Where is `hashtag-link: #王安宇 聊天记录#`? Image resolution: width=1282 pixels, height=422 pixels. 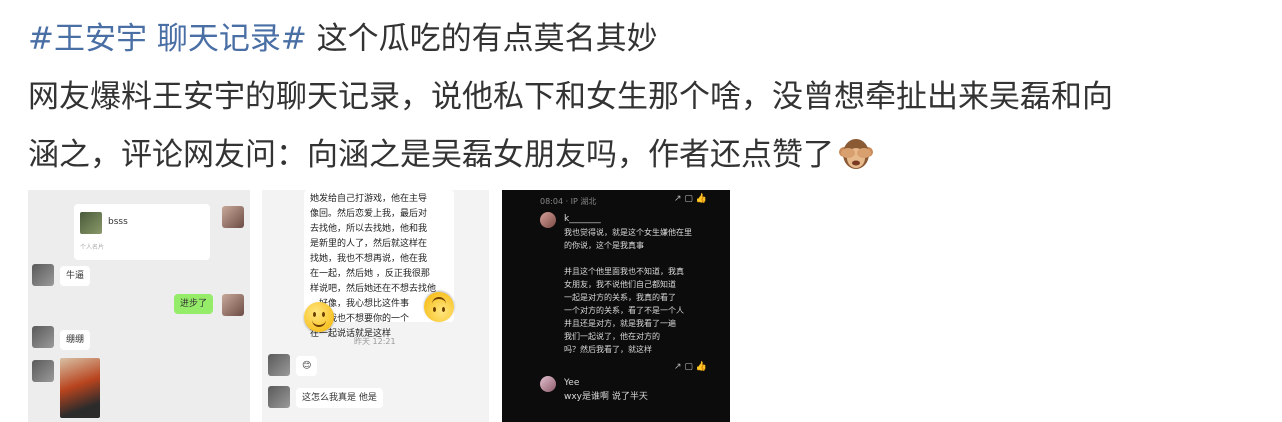 hashtag-link: #王安宇 聊天记录# is located at coordinates (167, 39).